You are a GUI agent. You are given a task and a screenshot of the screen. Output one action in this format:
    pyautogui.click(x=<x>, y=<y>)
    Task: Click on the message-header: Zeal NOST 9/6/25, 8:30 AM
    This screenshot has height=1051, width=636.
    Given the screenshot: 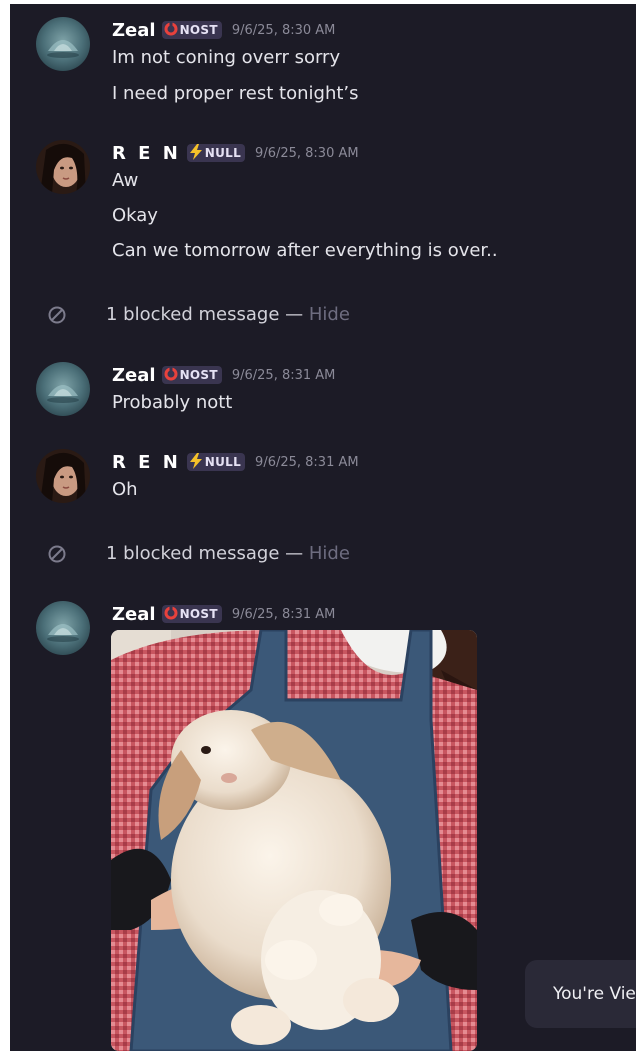 What is the action you would take?
    pyautogui.click(x=223, y=30)
    